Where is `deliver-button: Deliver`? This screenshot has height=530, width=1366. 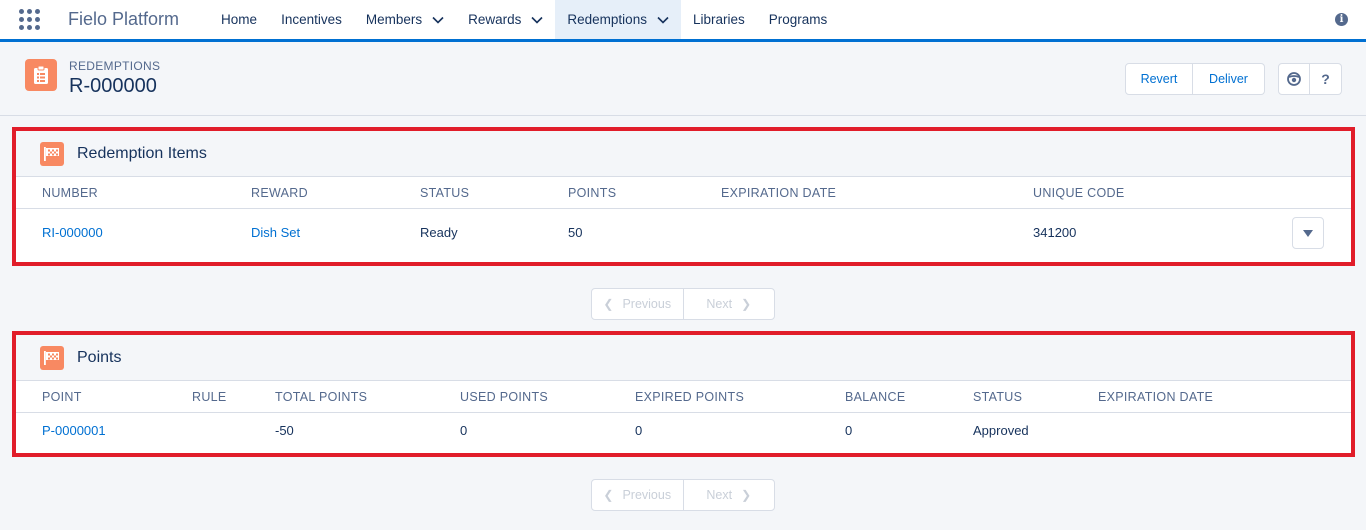 deliver-button: Deliver is located at coordinates (1229, 79).